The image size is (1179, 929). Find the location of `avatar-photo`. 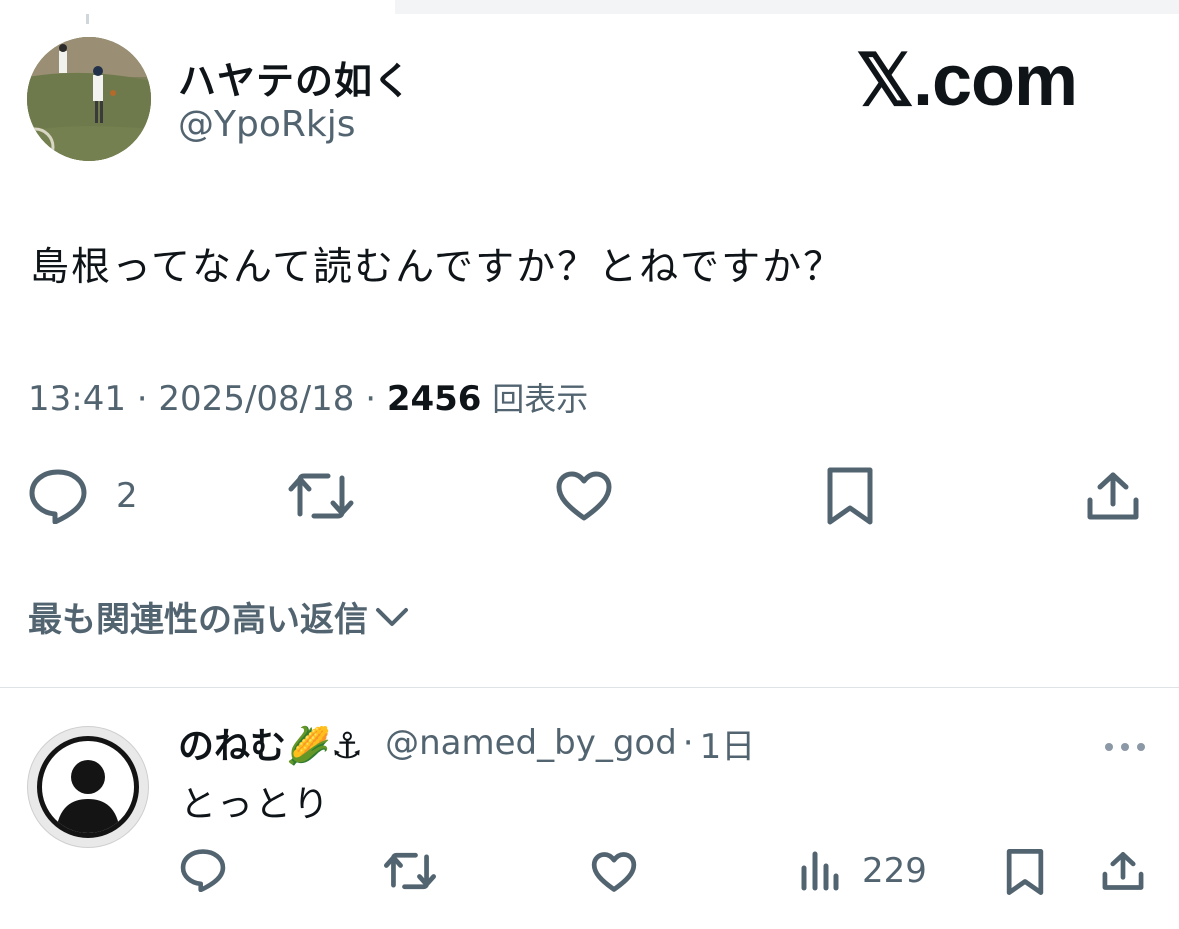

avatar-photo is located at coordinates (89, 99).